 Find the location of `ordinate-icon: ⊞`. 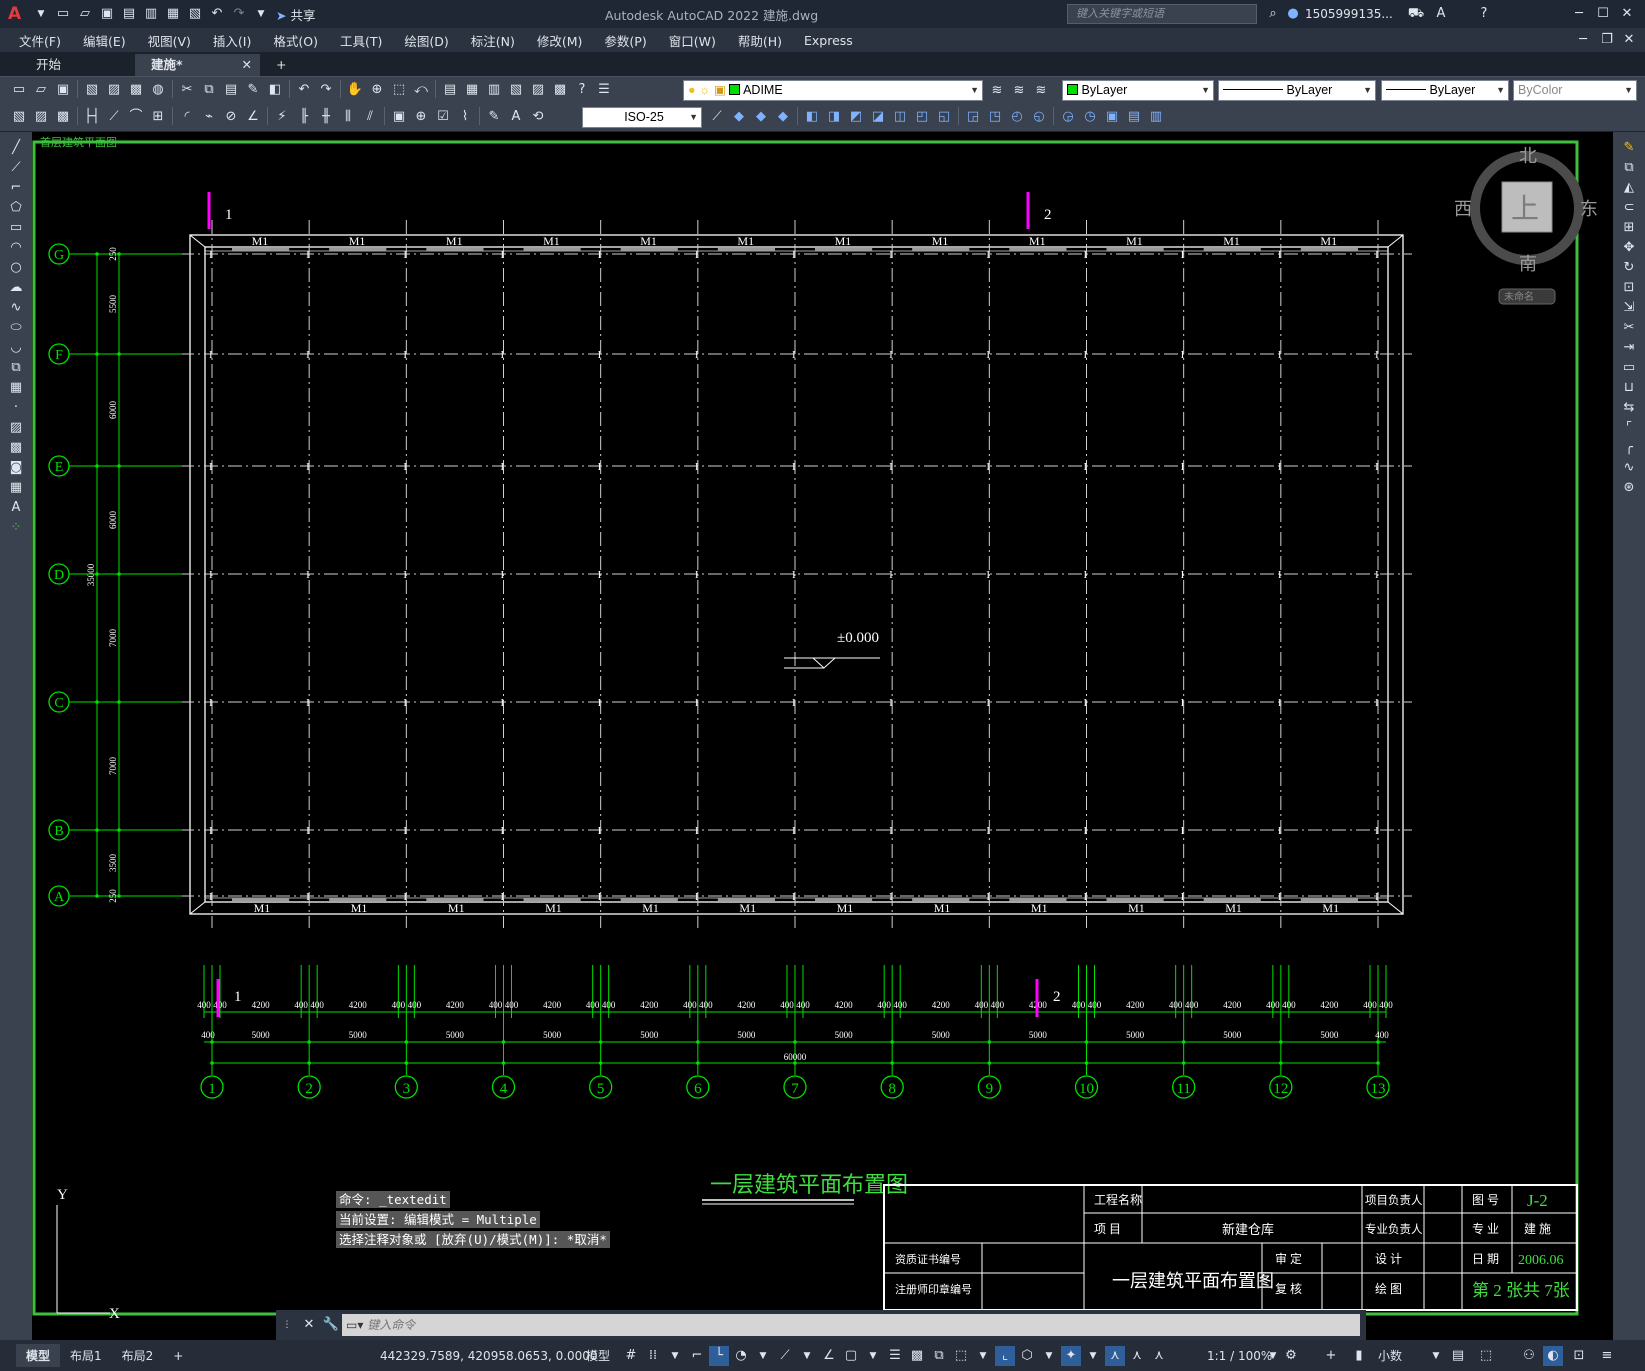

ordinate-icon: ⊞ is located at coordinates (158, 117).